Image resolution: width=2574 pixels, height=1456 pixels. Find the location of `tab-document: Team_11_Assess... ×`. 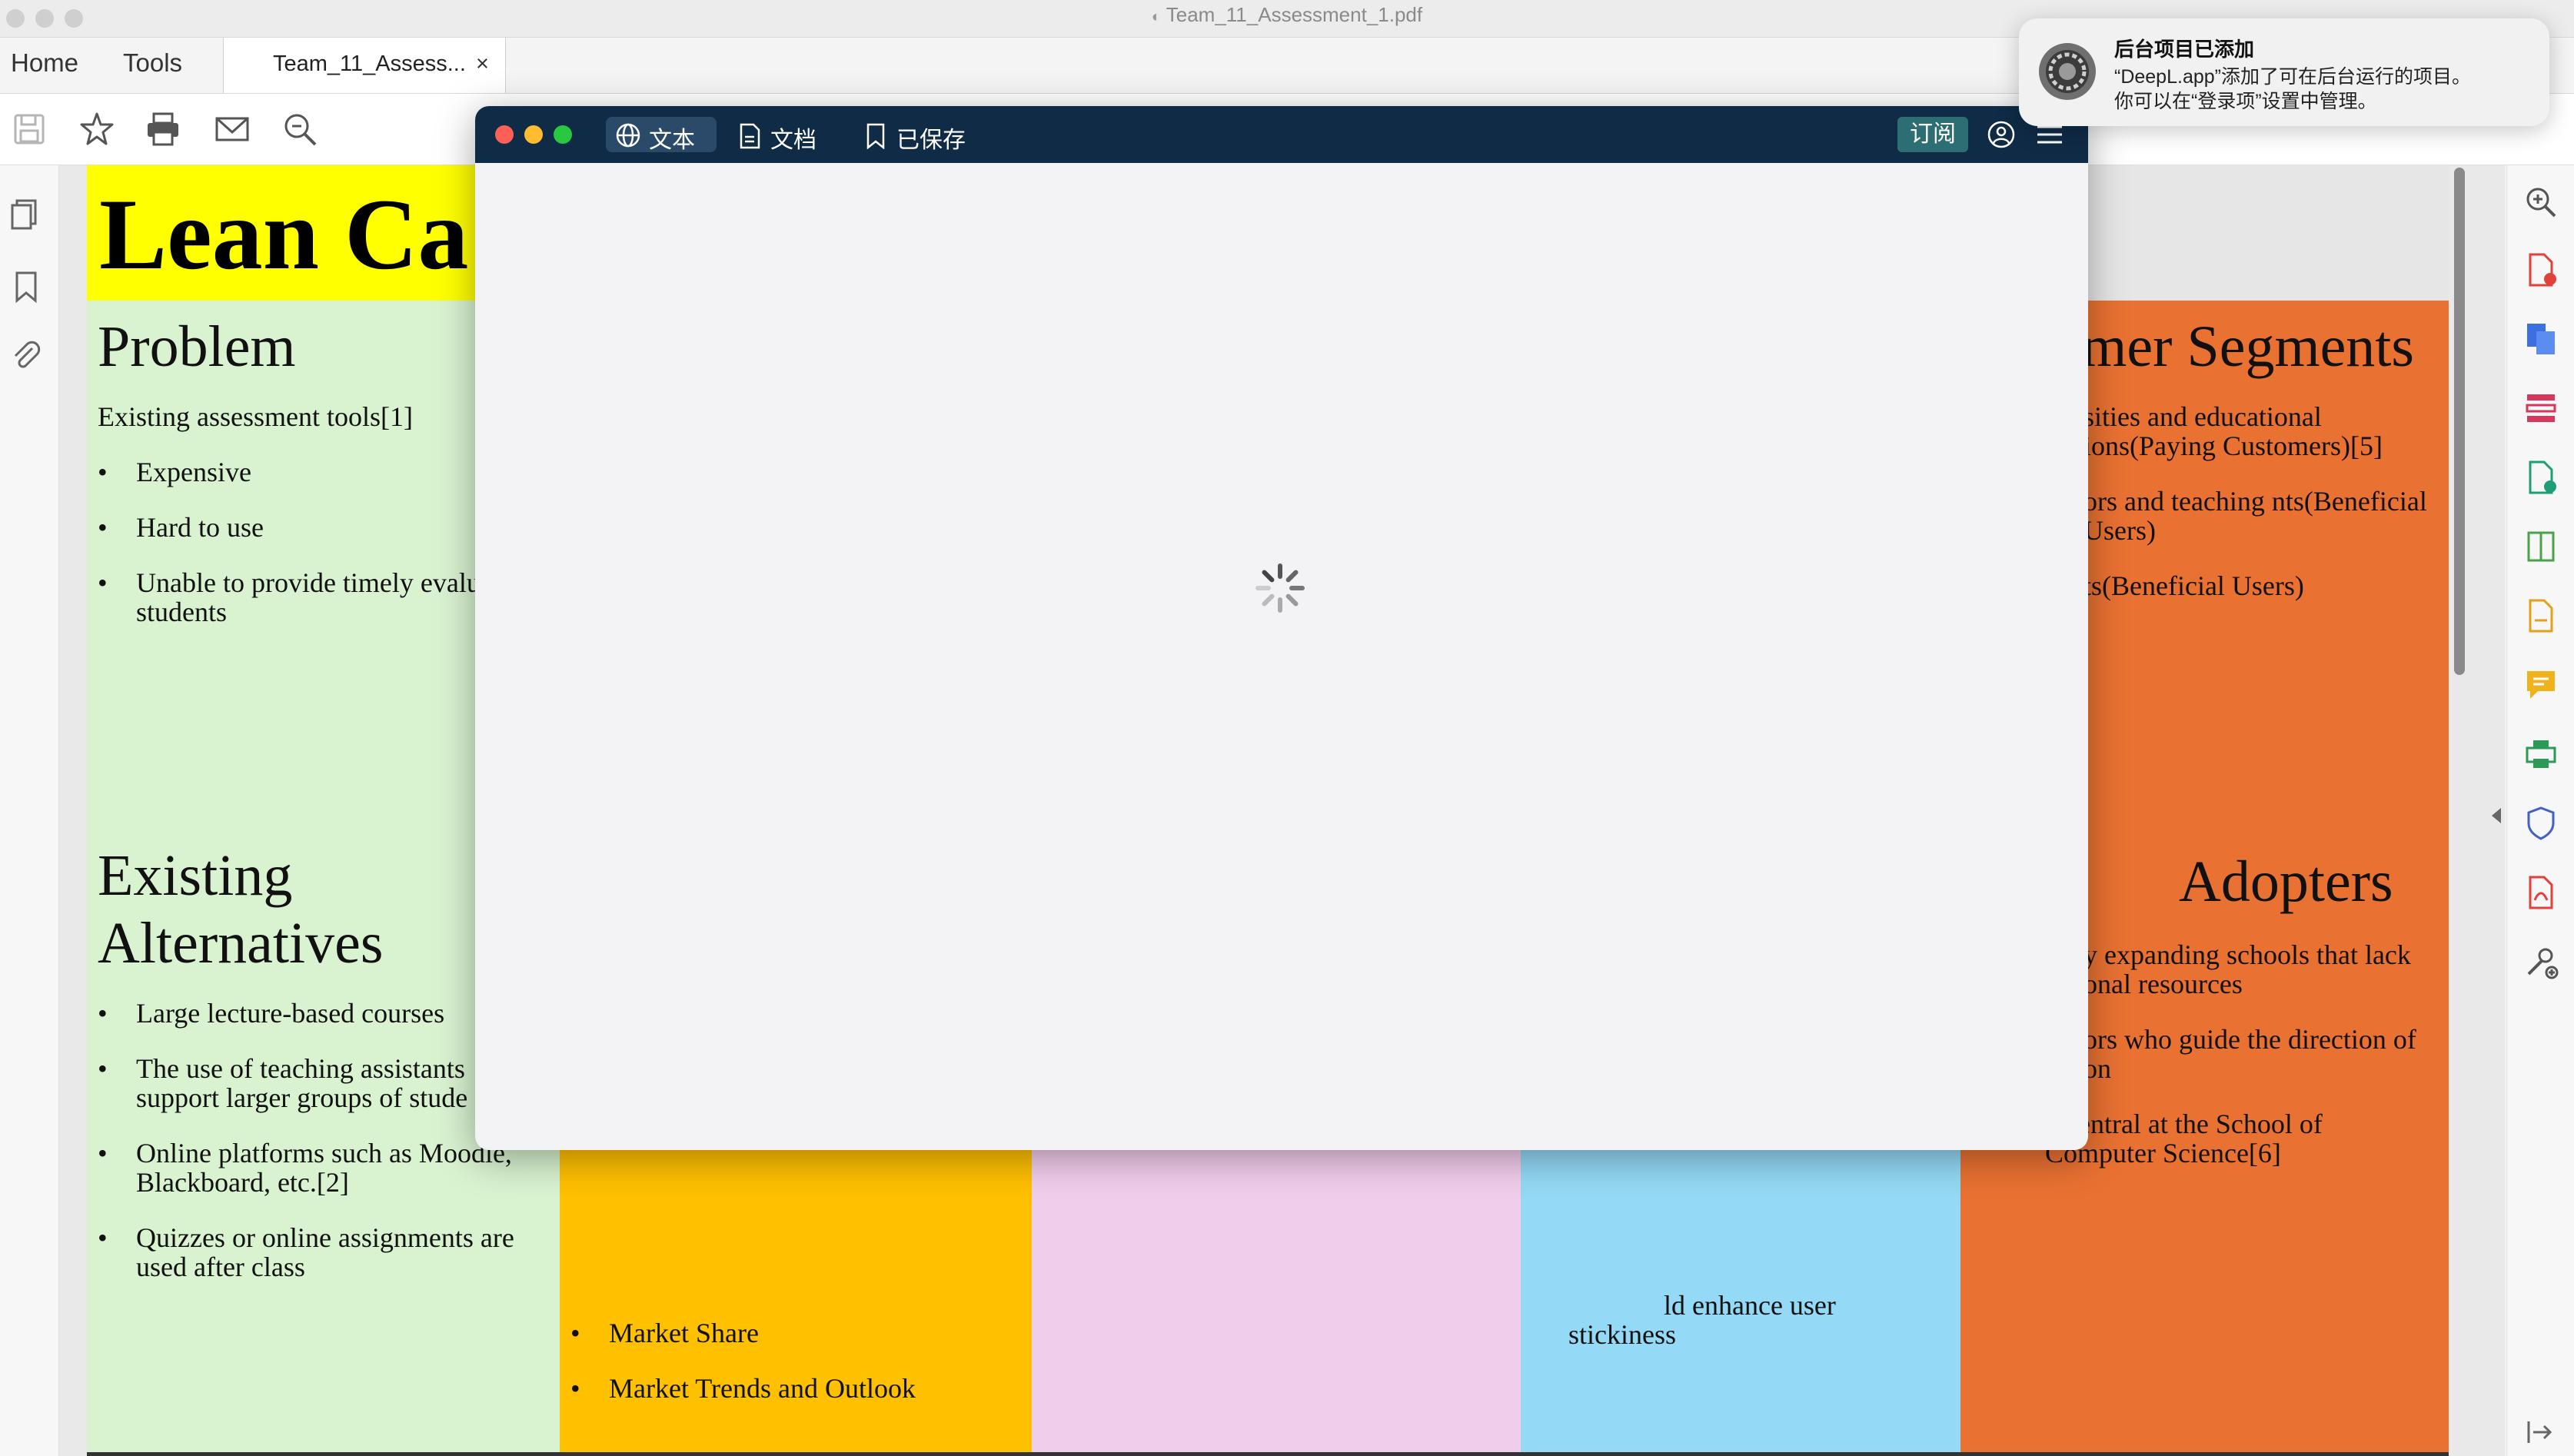

tab-document: Team_11_Assess... × is located at coordinates (364, 65).